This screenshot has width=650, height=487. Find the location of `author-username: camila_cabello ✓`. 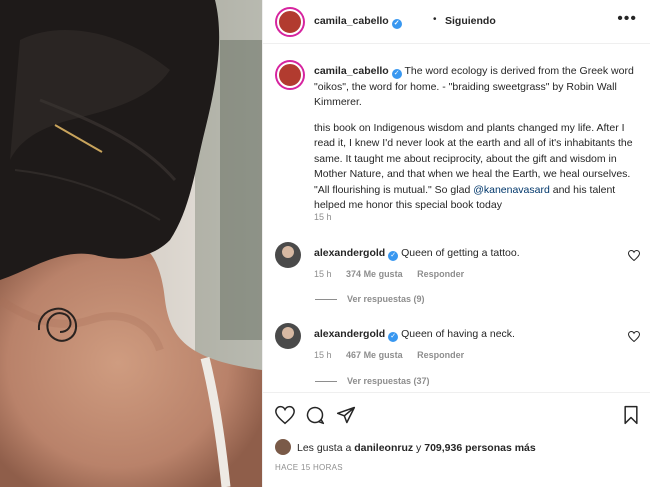

author-username: camila_cabello ✓ is located at coordinates (358, 22).